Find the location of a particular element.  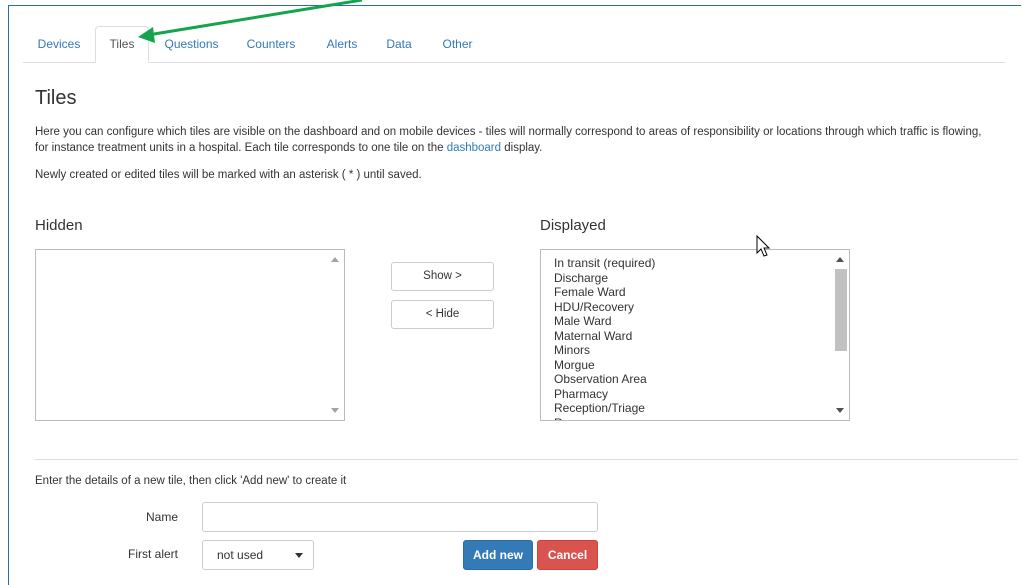

list-item: Discharge is located at coordinates (604, 278).